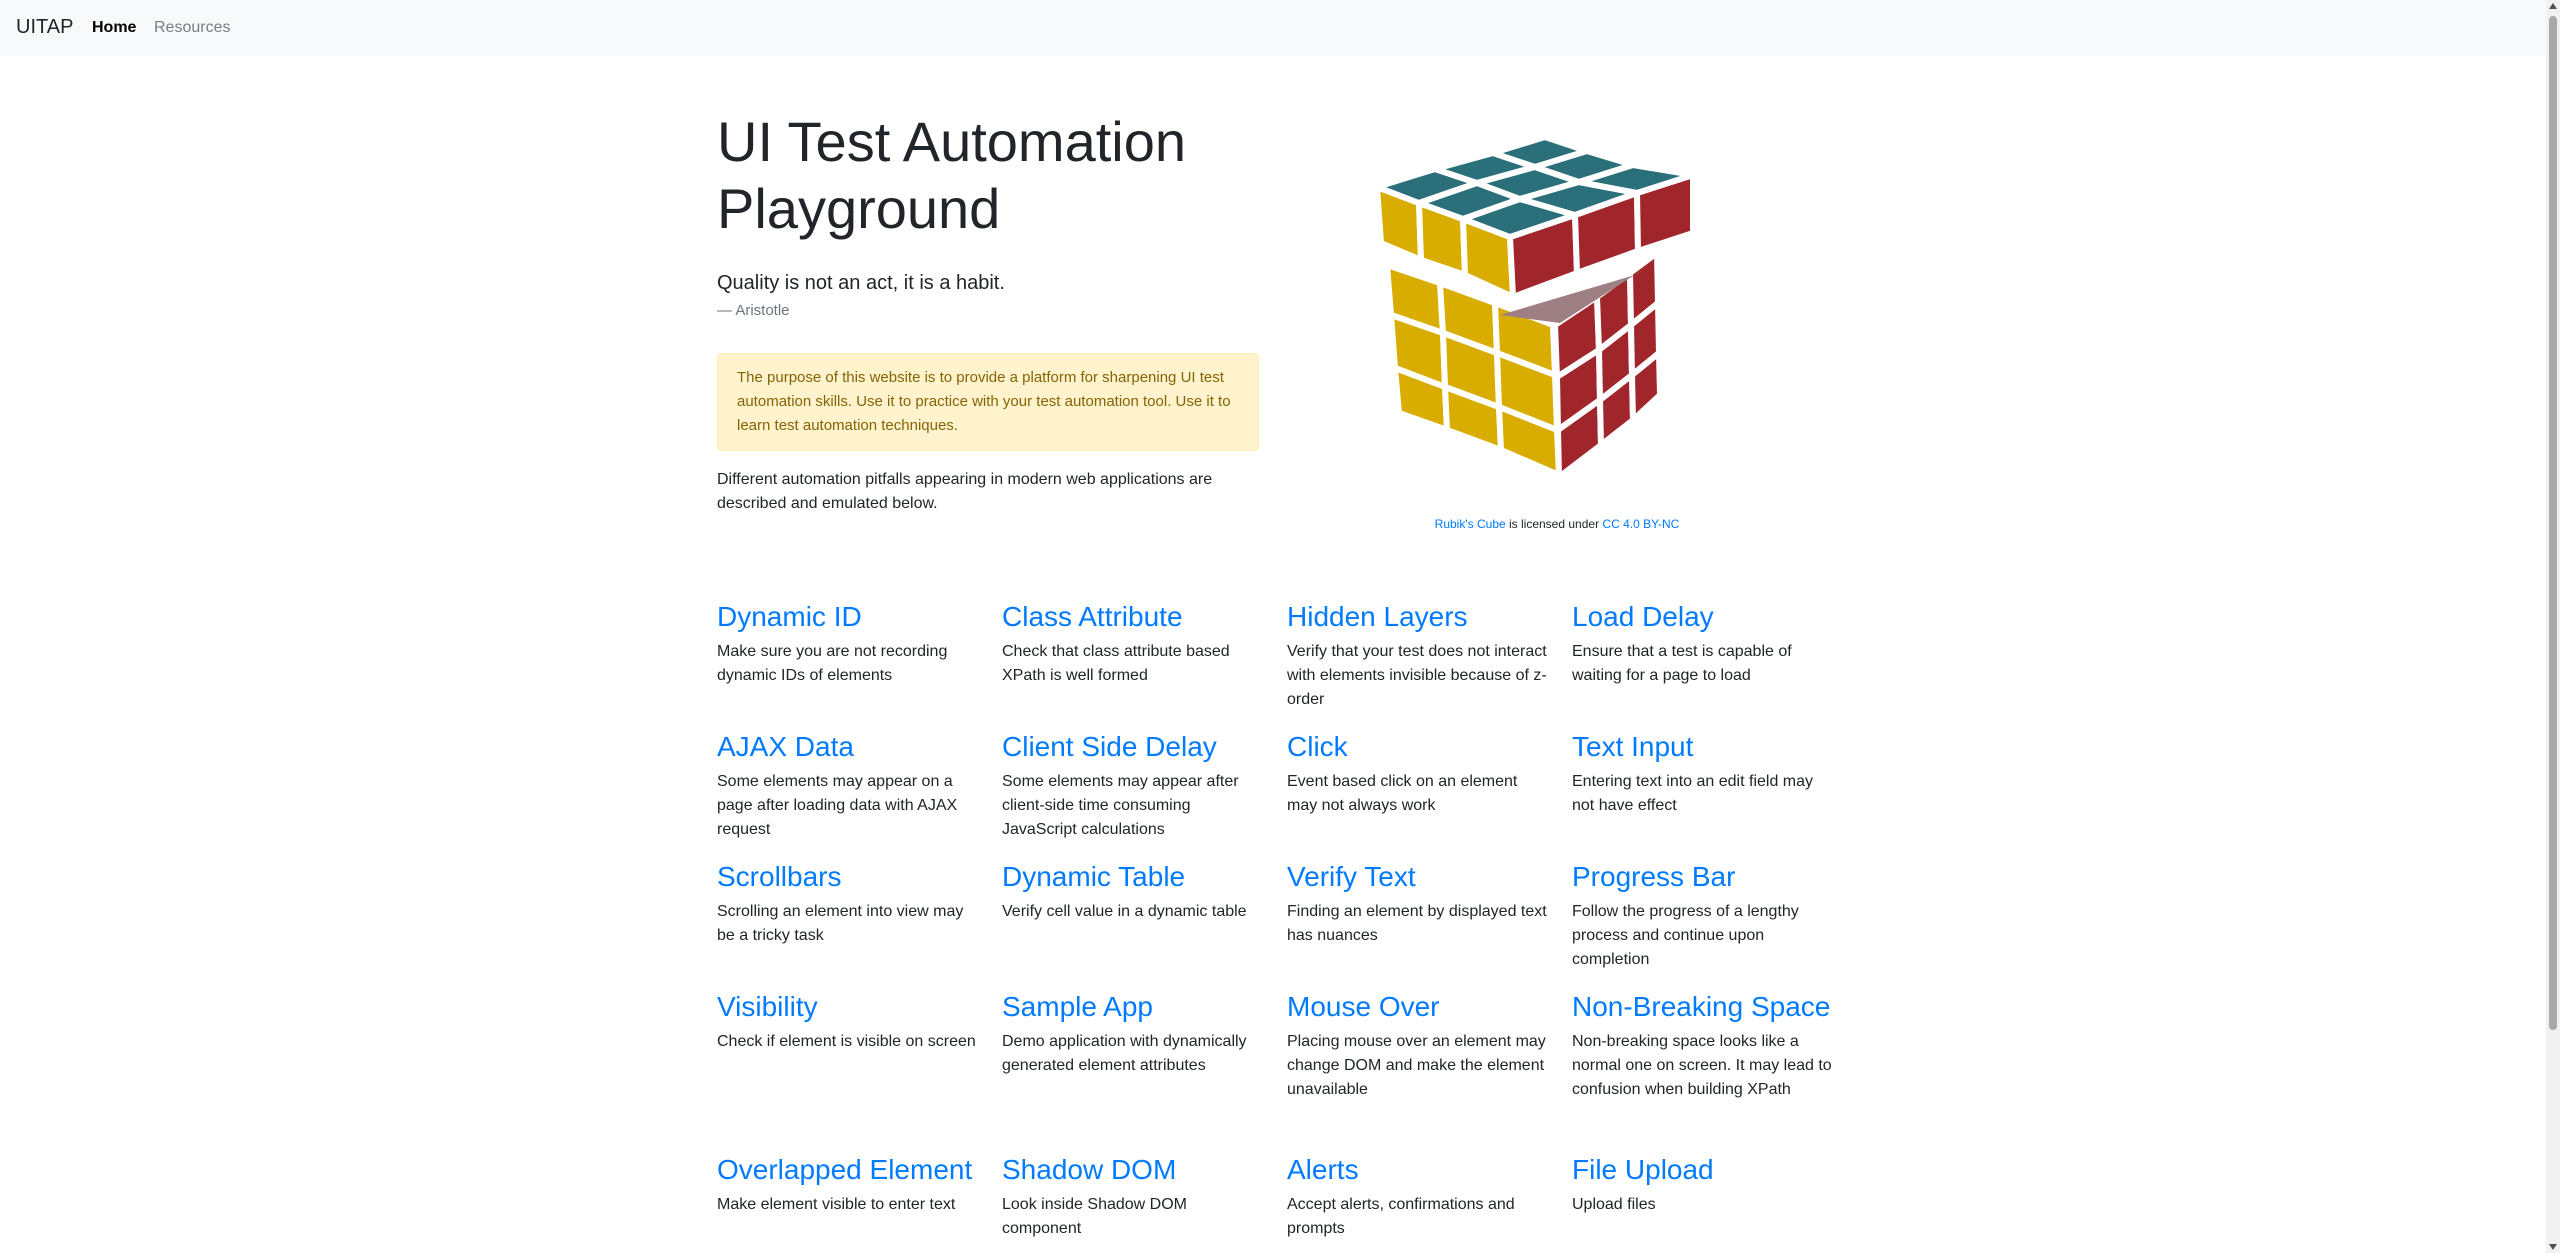  What do you see at coordinates (846, 1041) in the screenshot?
I see `card-description: Check if element is visible on screen` at bounding box center [846, 1041].